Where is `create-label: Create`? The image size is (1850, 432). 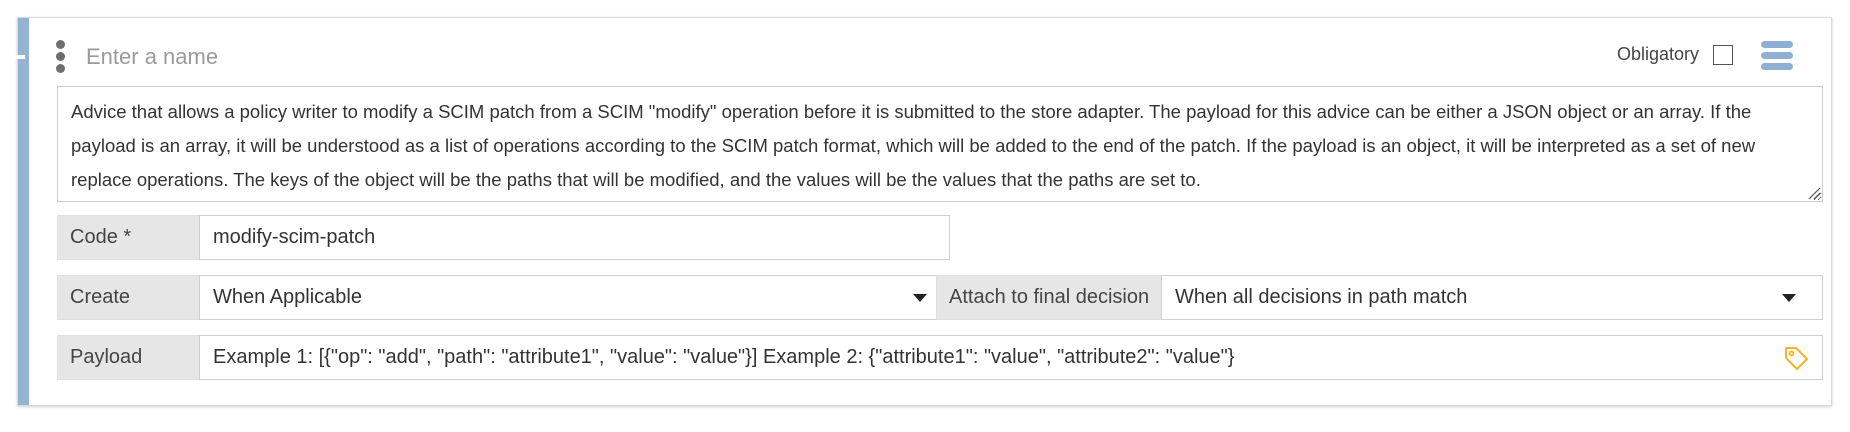 create-label: Create is located at coordinates (128, 297).